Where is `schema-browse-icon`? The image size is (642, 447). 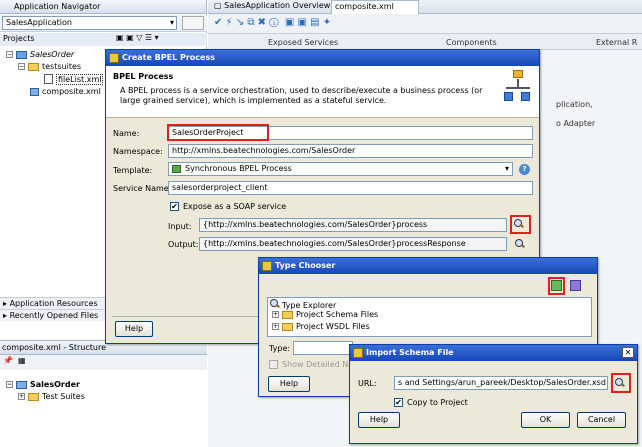 schema-browse-icon is located at coordinates (575, 285).